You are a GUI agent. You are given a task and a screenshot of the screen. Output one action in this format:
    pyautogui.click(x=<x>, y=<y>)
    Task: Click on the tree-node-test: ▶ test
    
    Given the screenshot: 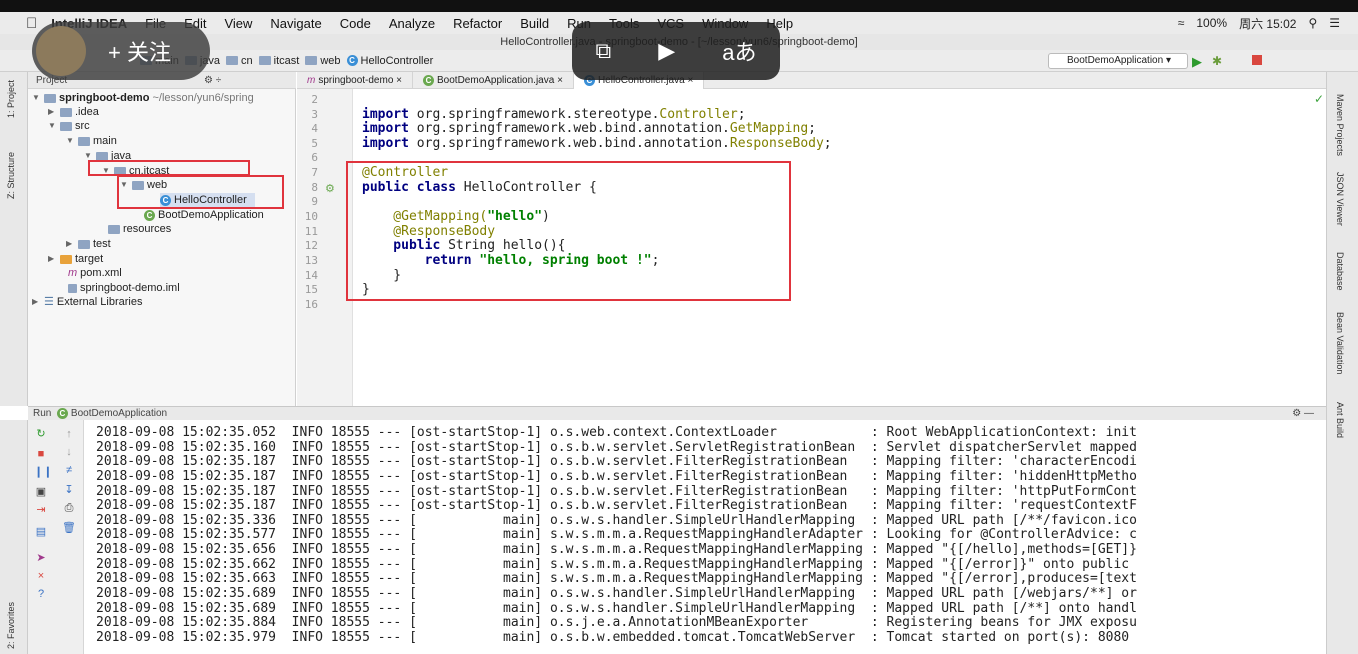 What is the action you would take?
    pyautogui.click(x=88, y=244)
    